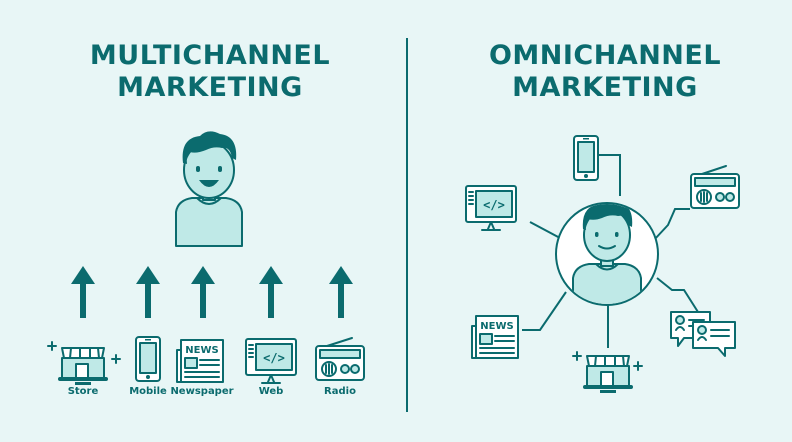 The width and height of the screenshot is (792, 442). What do you see at coordinates (340, 391) in the screenshot?
I see `channel-label-radio: Radio` at bounding box center [340, 391].